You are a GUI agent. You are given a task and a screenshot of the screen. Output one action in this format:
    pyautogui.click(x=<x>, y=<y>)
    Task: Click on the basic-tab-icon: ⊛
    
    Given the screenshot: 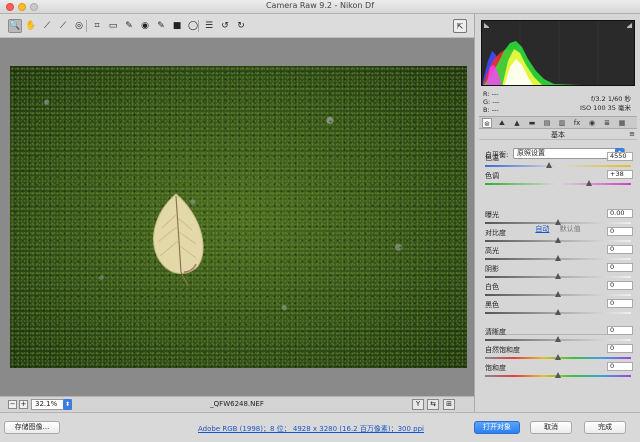 What is the action you would take?
    pyautogui.click(x=487, y=123)
    